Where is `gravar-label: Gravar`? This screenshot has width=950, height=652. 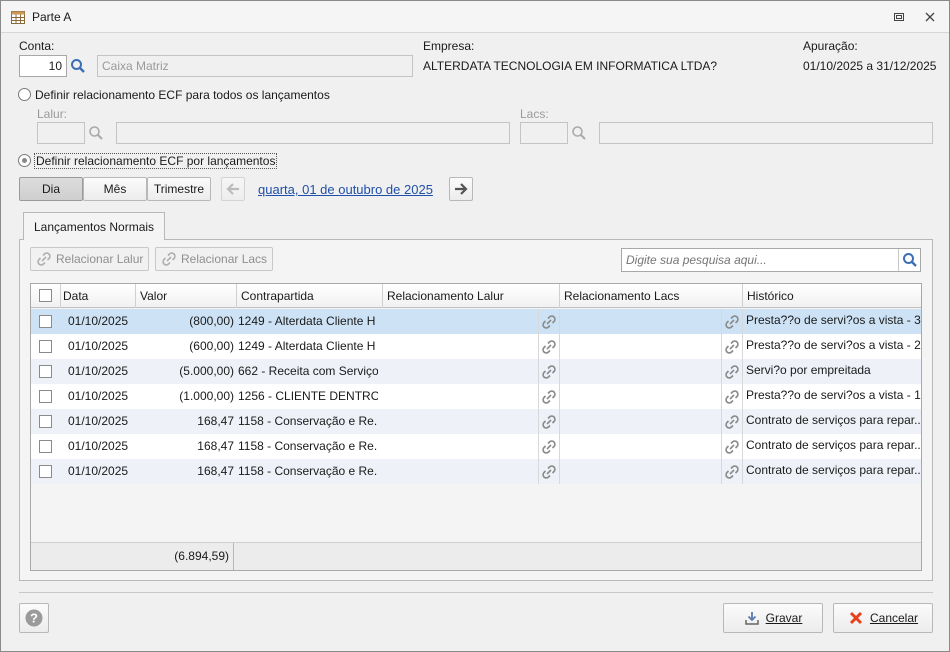 gravar-label: Gravar is located at coordinates (784, 618).